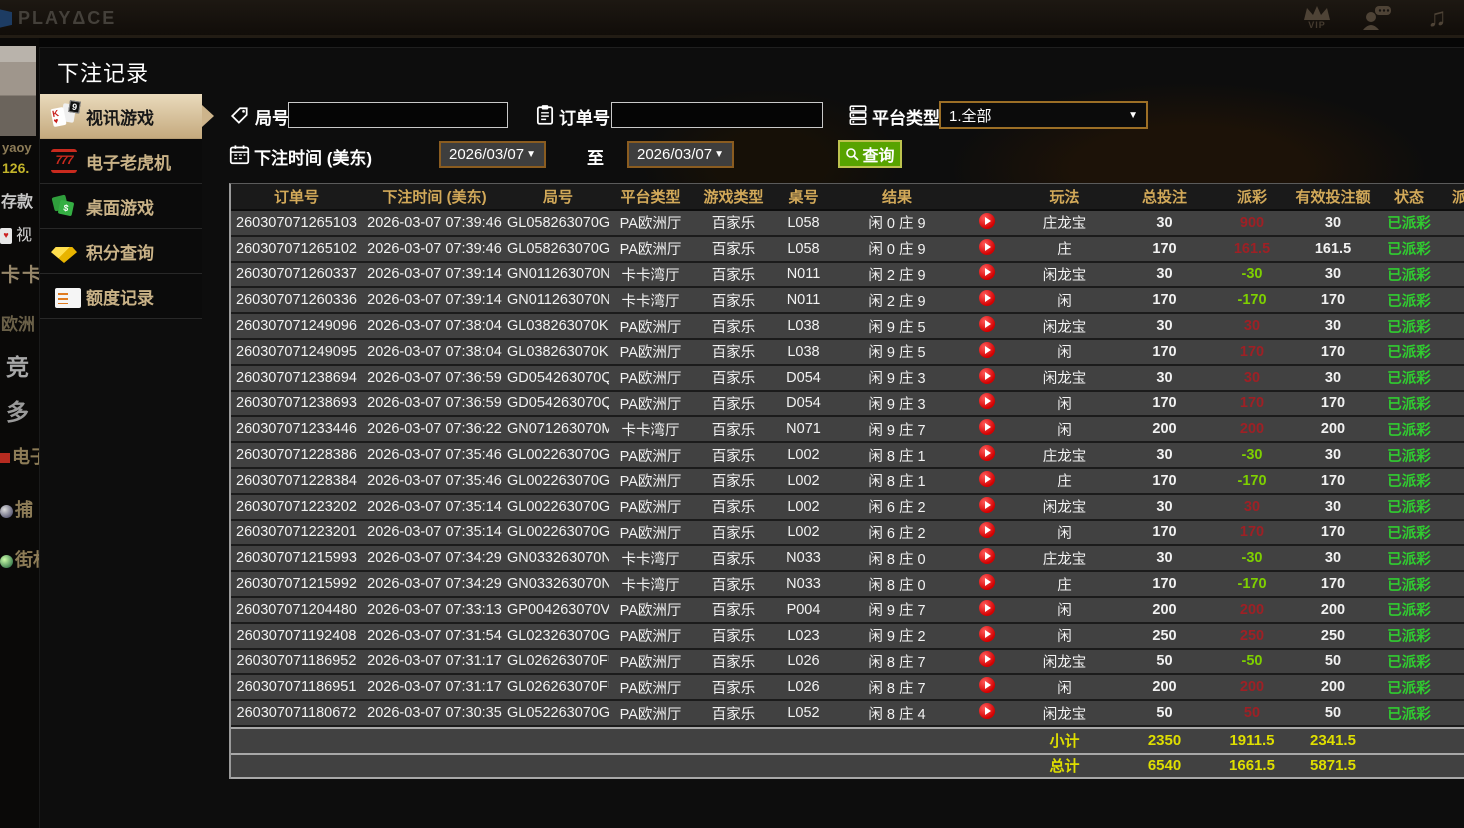 Image resolution: width=1464 pixels, height=828 pixels. Describe the element at coordinates (853, 154) in the screenshot. I see `search-icon` at that location.